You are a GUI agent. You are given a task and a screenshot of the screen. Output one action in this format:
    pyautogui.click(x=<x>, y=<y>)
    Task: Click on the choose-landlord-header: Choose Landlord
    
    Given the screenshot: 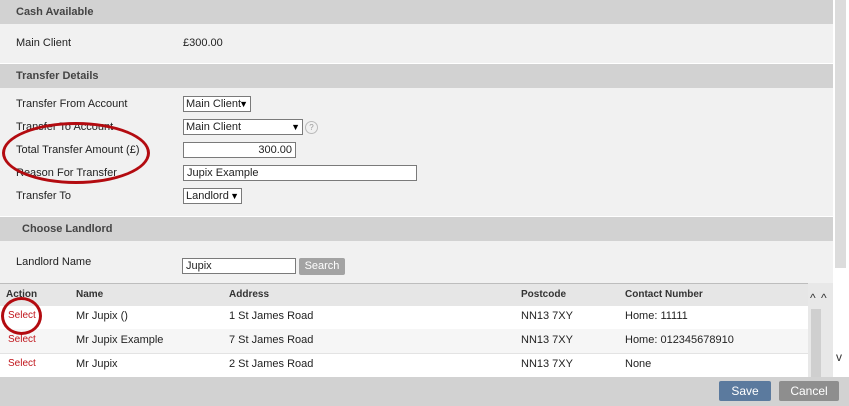 What is the action you would take?
    pyautogui.click(x=416, y=229)
    